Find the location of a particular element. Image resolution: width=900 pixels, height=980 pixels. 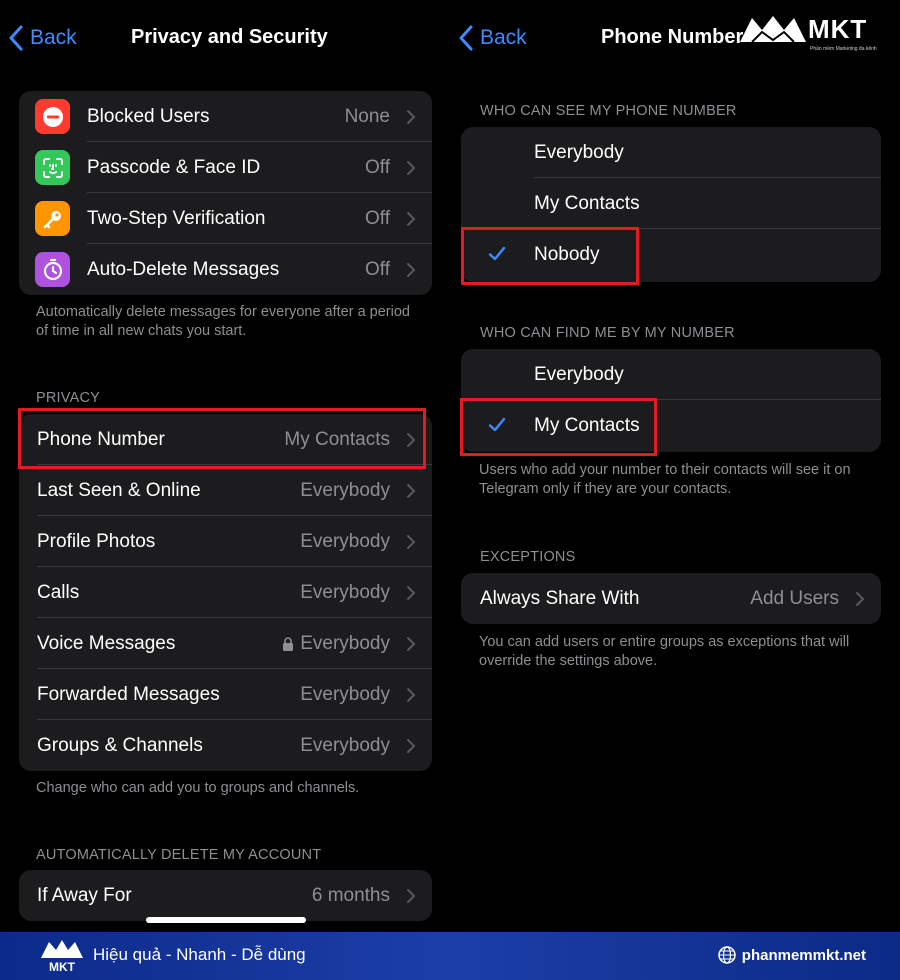

row-label: Voice Messages is located at coordinates (106, 643).